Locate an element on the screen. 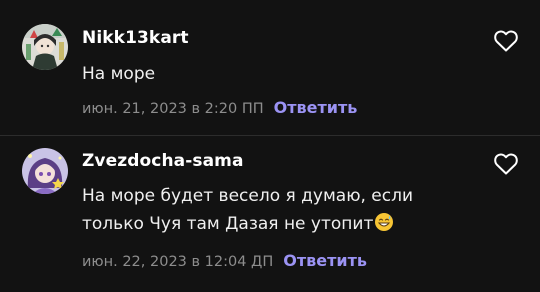 This screenshot has width=540, height=292. comment-text-line-wrap: только Чуя там Дазая не утопит is located at coordinates (282, 225).